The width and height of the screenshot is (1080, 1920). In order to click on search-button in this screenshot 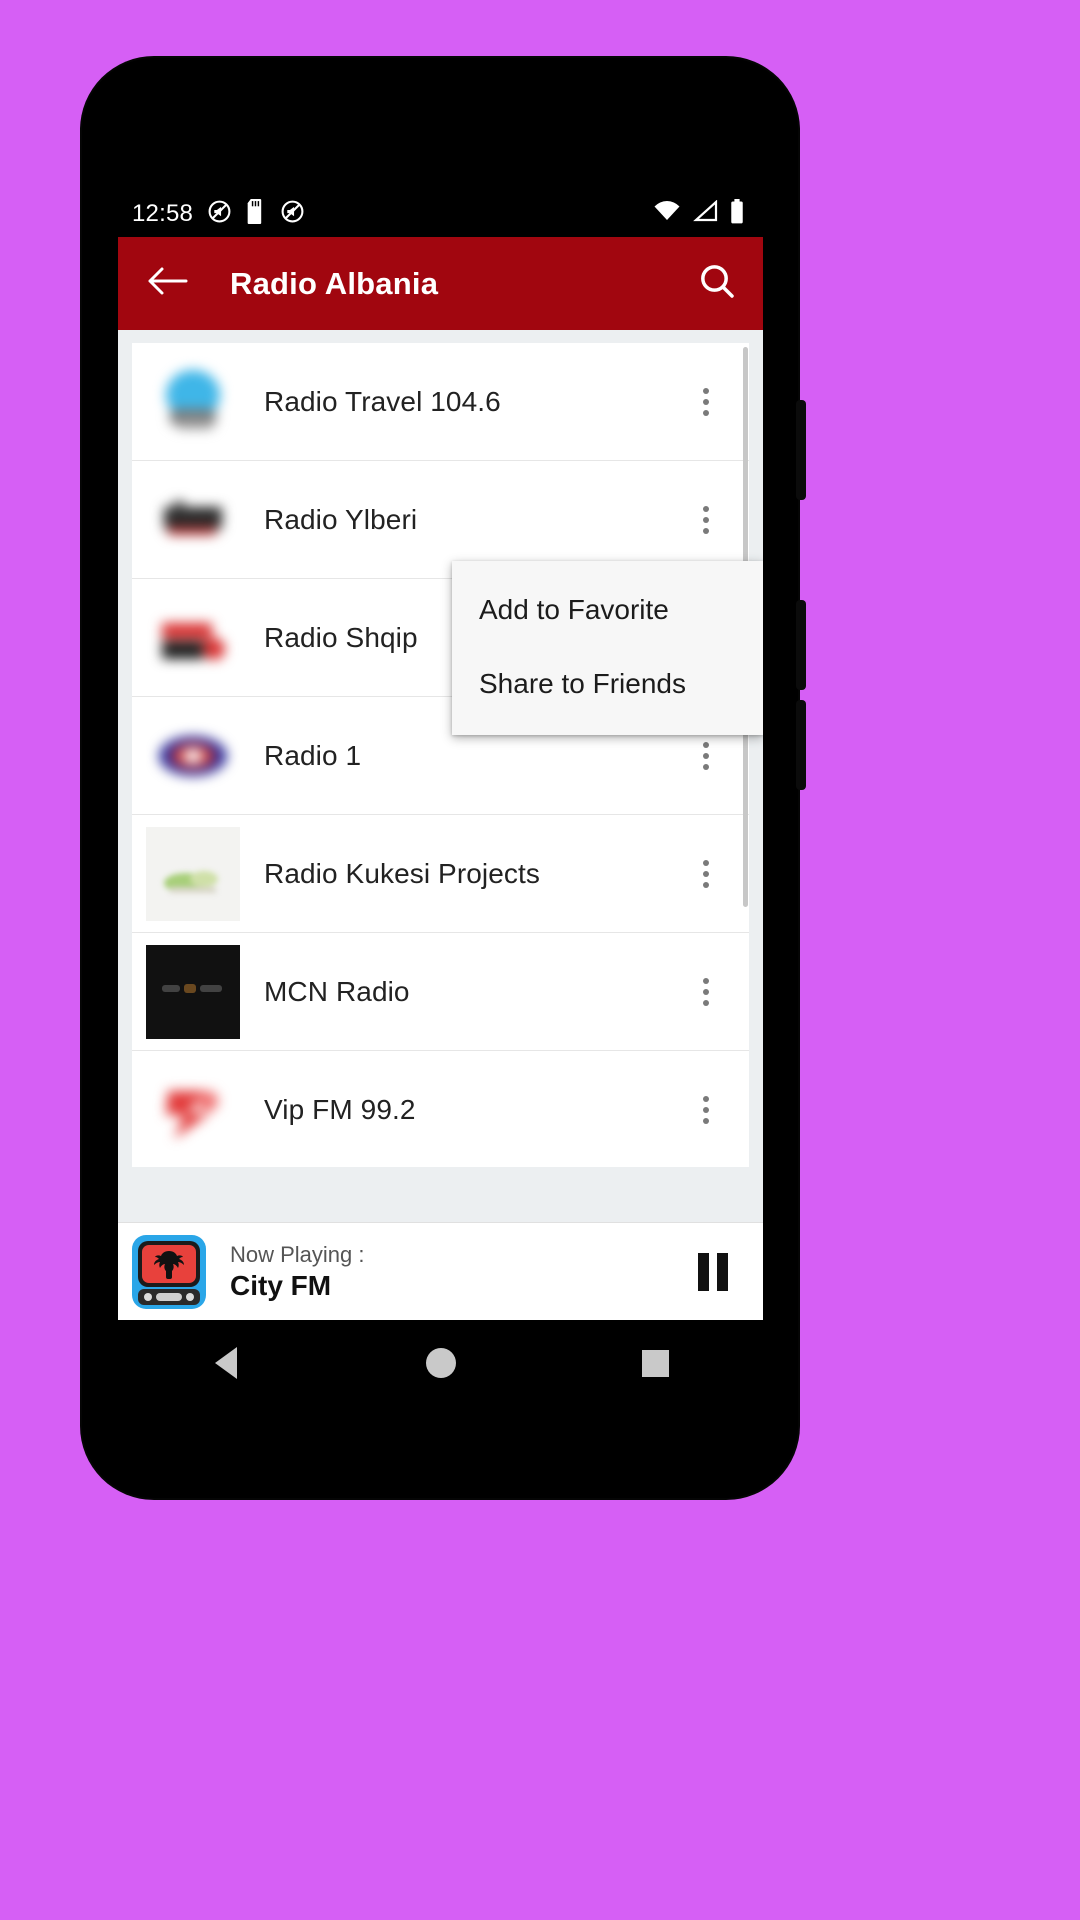, I will do `click(717, 284)`.